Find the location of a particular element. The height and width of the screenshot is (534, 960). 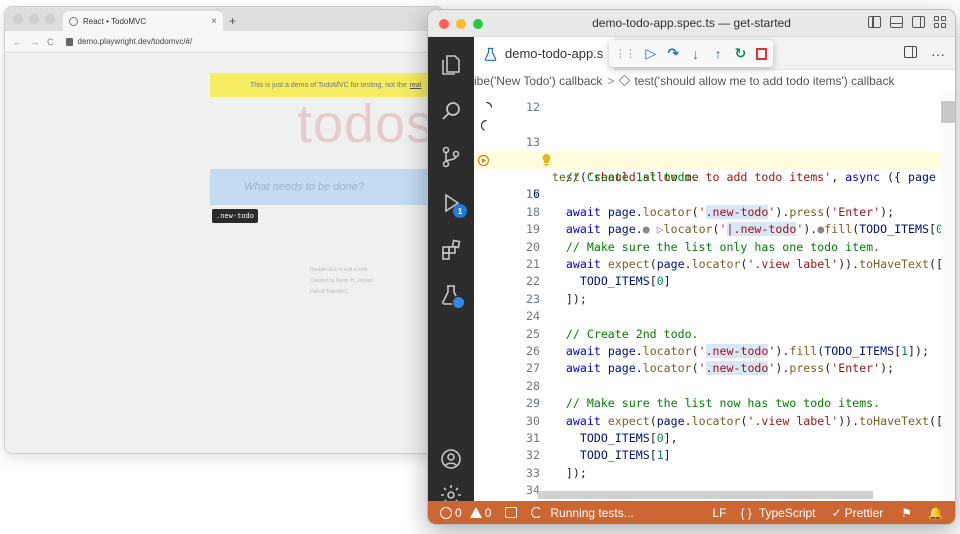

prettier-label: Prettier is located at coordinates (864, 512).